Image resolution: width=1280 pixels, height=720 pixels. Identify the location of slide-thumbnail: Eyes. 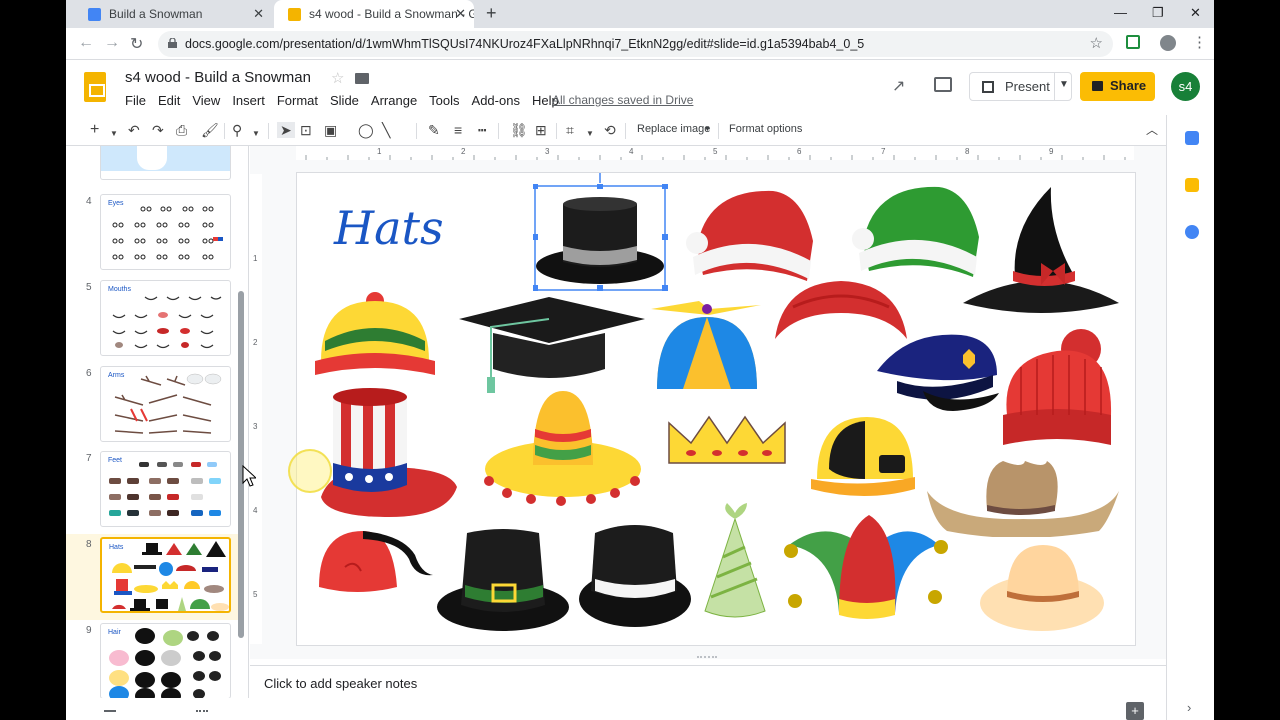
(165, 232).